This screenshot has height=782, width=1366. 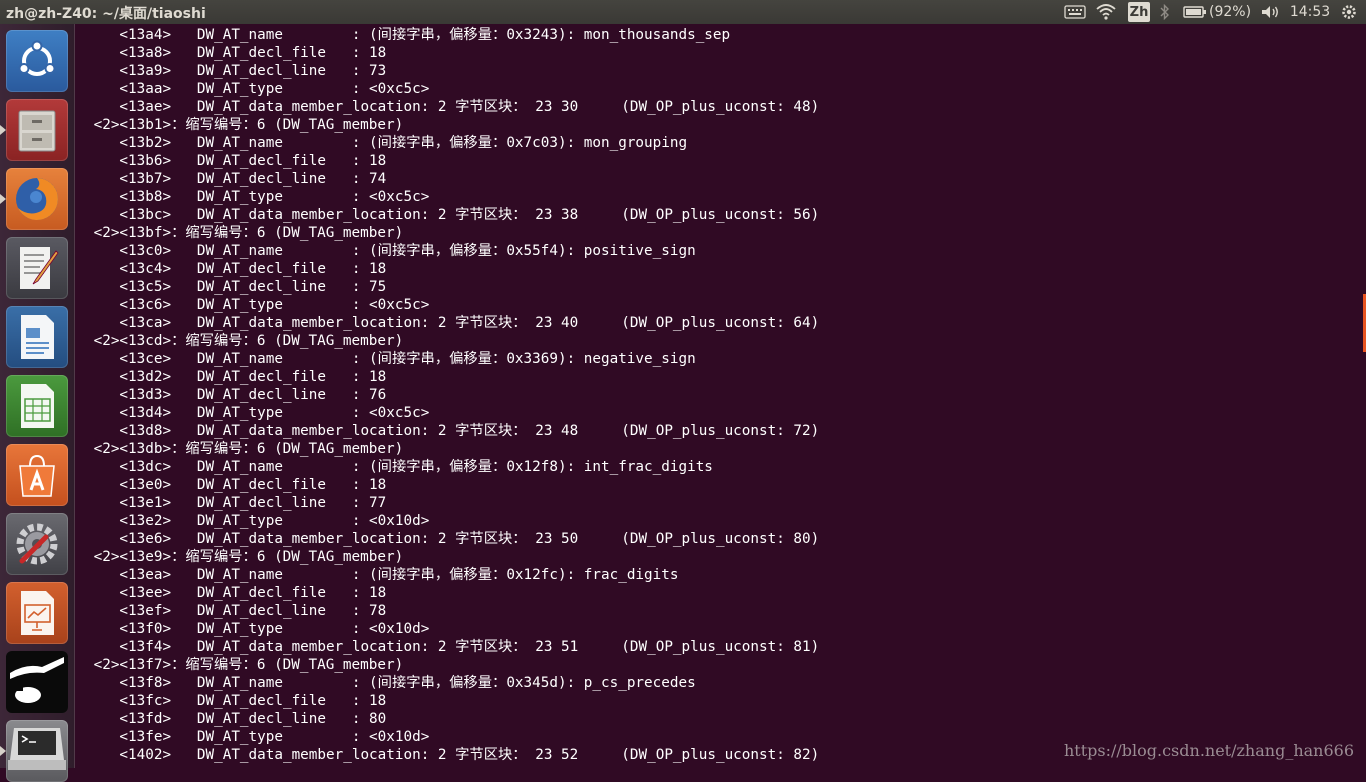 I want to click on wifi-icon, so click(x=1106, y=12).